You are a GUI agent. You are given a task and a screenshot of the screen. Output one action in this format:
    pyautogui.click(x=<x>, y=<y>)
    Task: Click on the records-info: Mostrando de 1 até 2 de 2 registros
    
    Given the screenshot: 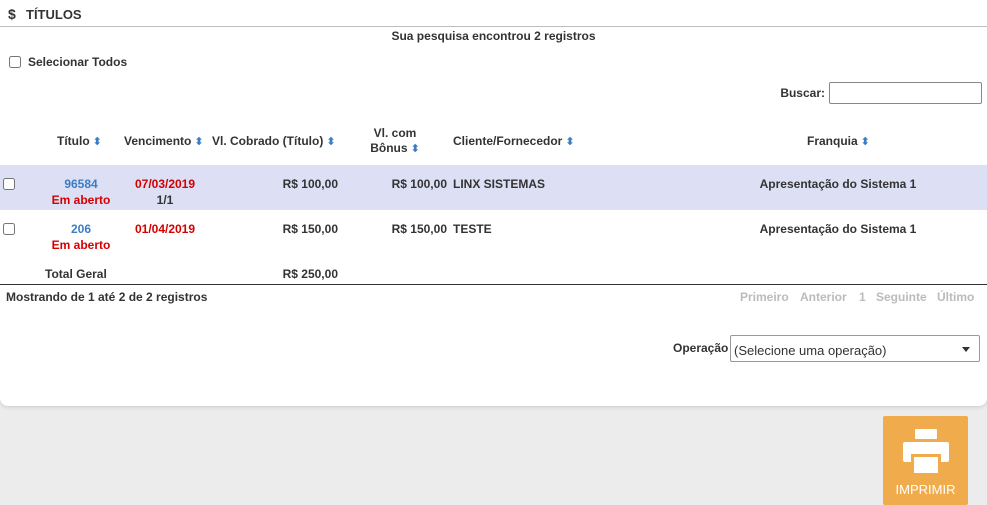 What is the action you would take?
    pyautogui.click(x=107, y=297)
    